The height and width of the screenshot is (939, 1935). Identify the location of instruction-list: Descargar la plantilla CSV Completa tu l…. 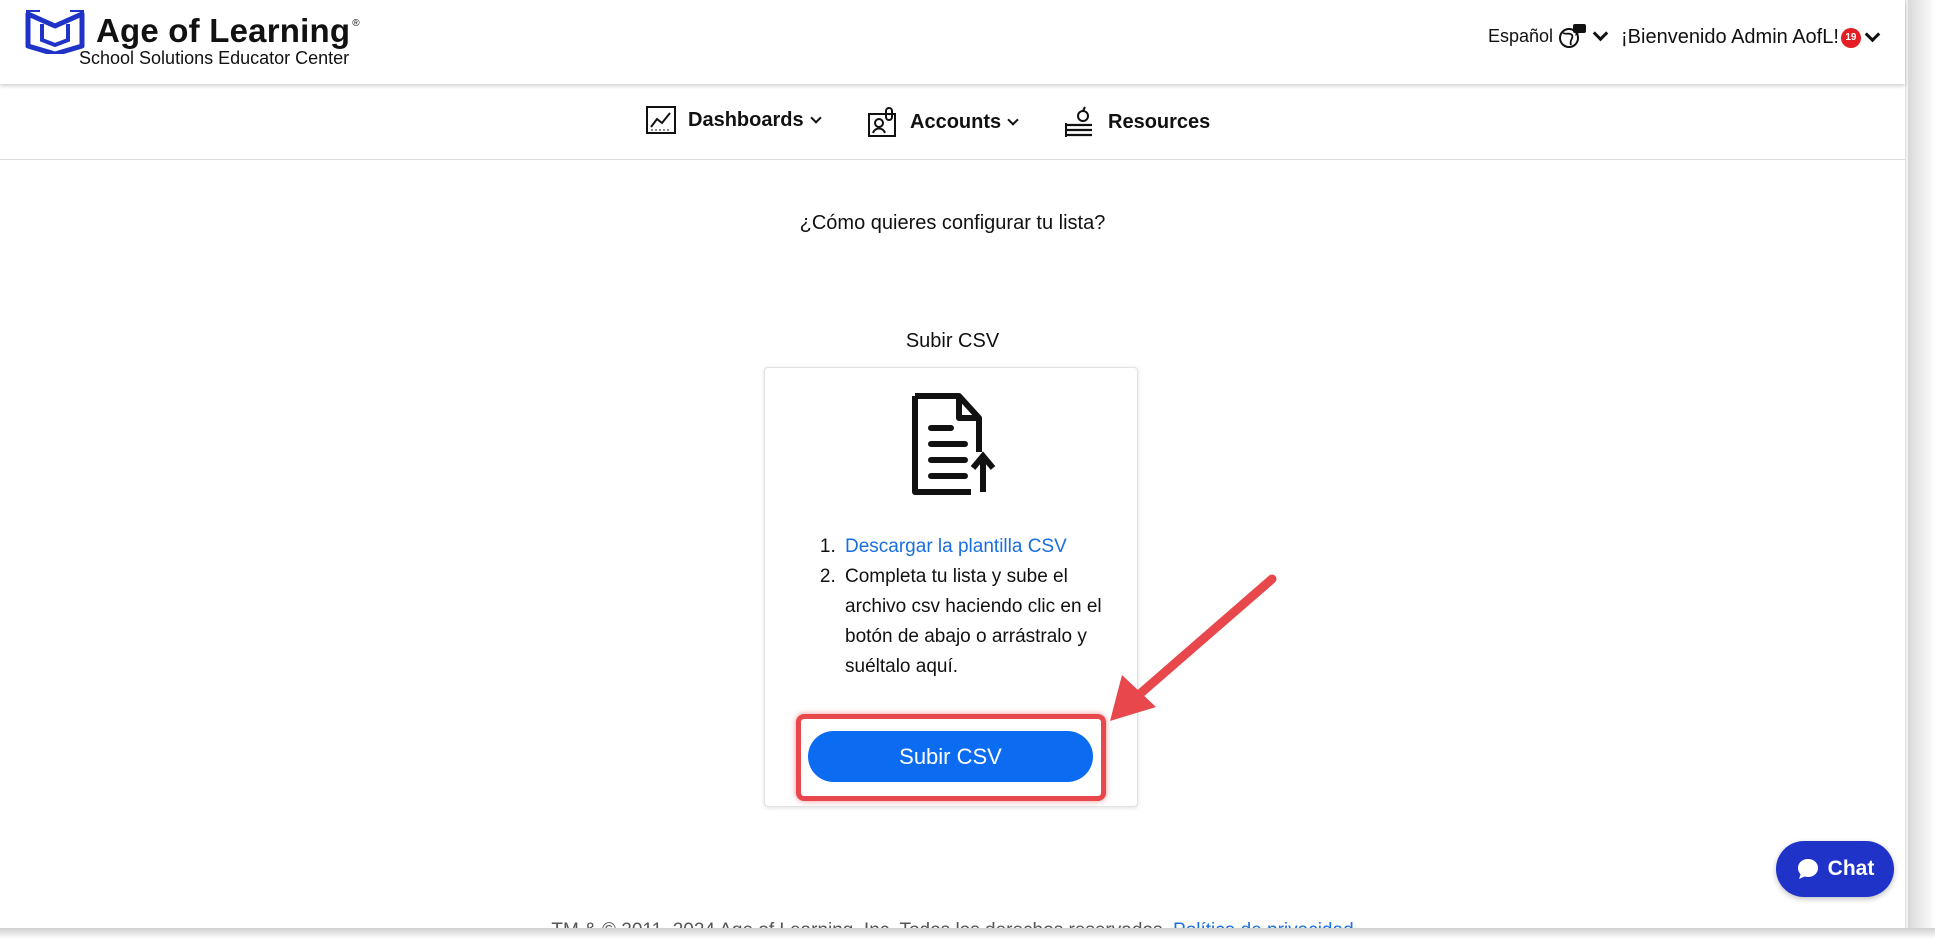
(971, 607).